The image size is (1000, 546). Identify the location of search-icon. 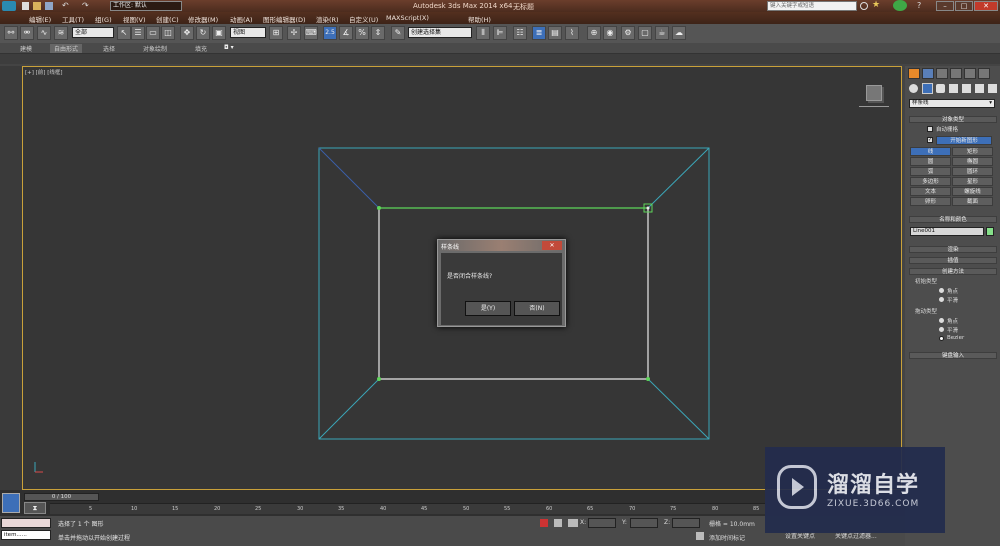
(864, 6).